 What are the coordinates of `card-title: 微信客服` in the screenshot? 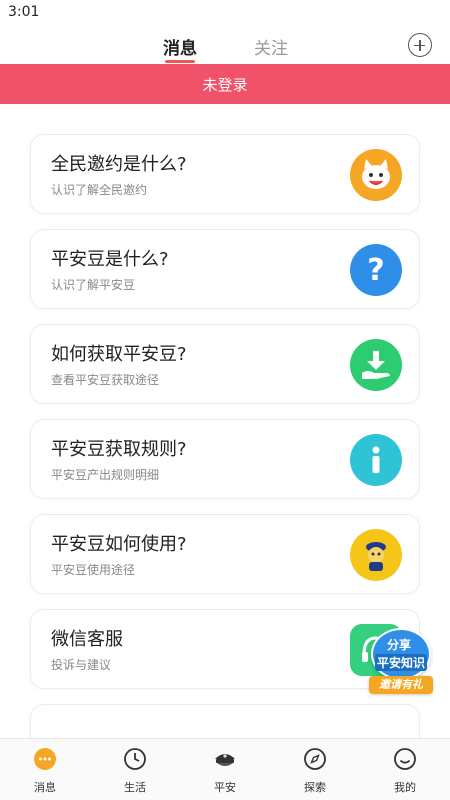 It's located at (87, 639).